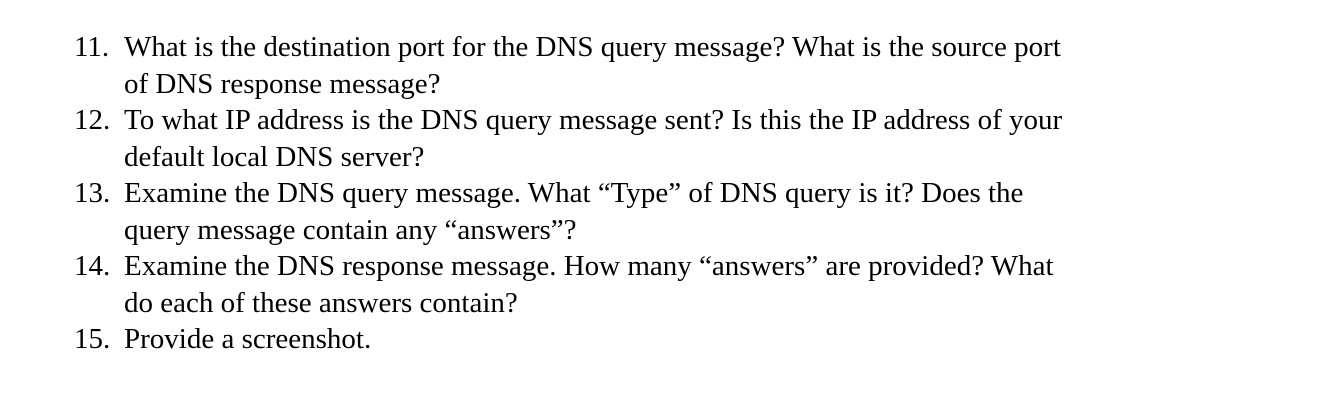 This screenshot has height=418, width=1339. What do you see at coordinates (724, 339) in the screenshot?
I see `question-text: Provide a screenshot.` at bounding box center [724, 339].